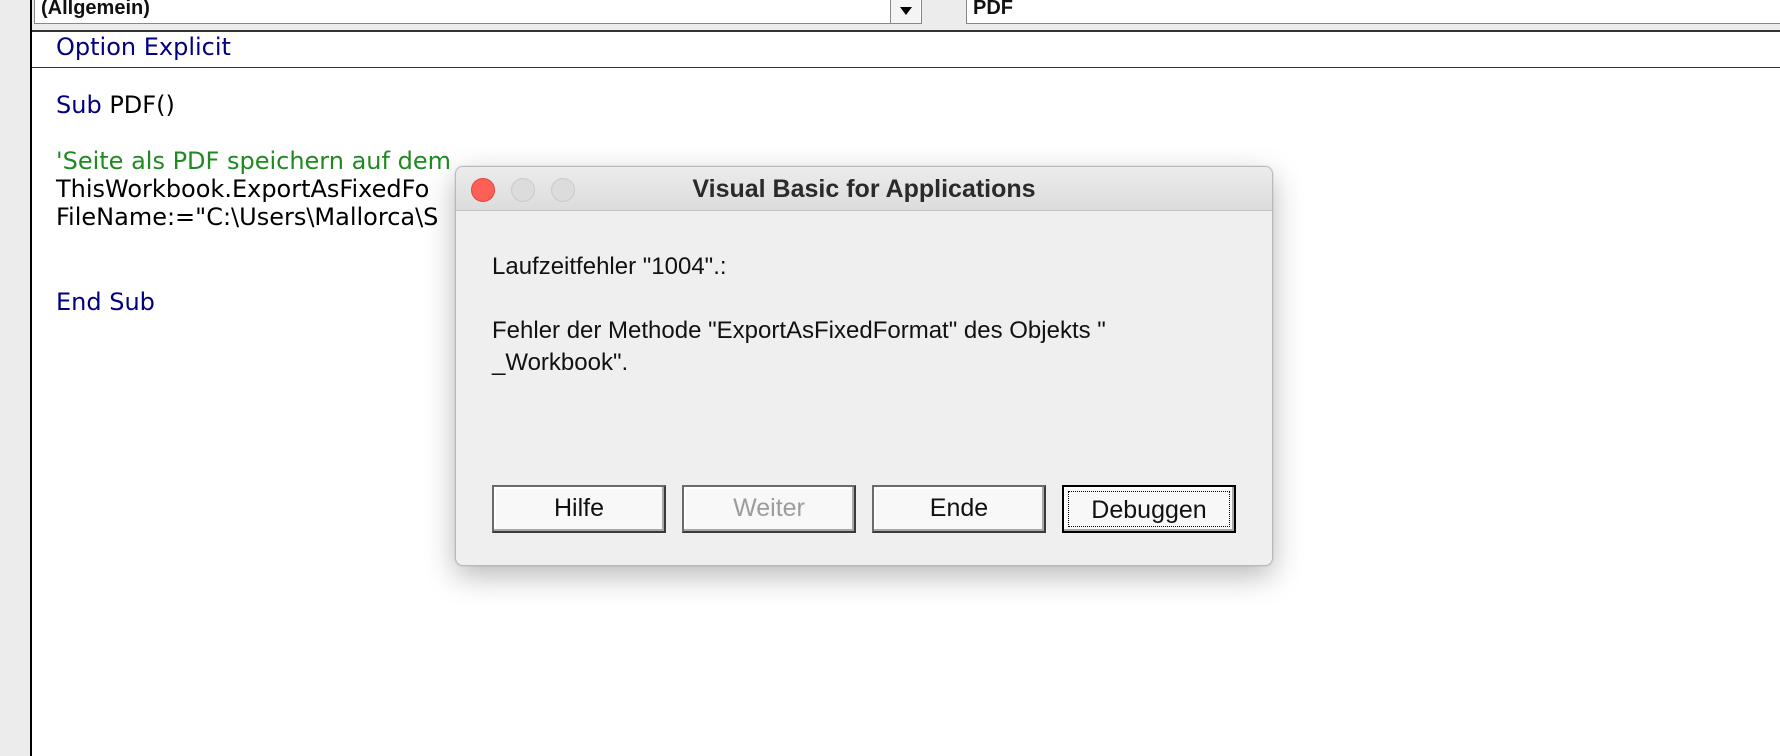 This screenshot has width=1780, height=756. I want to click on object-dropdown: (Allgemein), so click(478, 12).